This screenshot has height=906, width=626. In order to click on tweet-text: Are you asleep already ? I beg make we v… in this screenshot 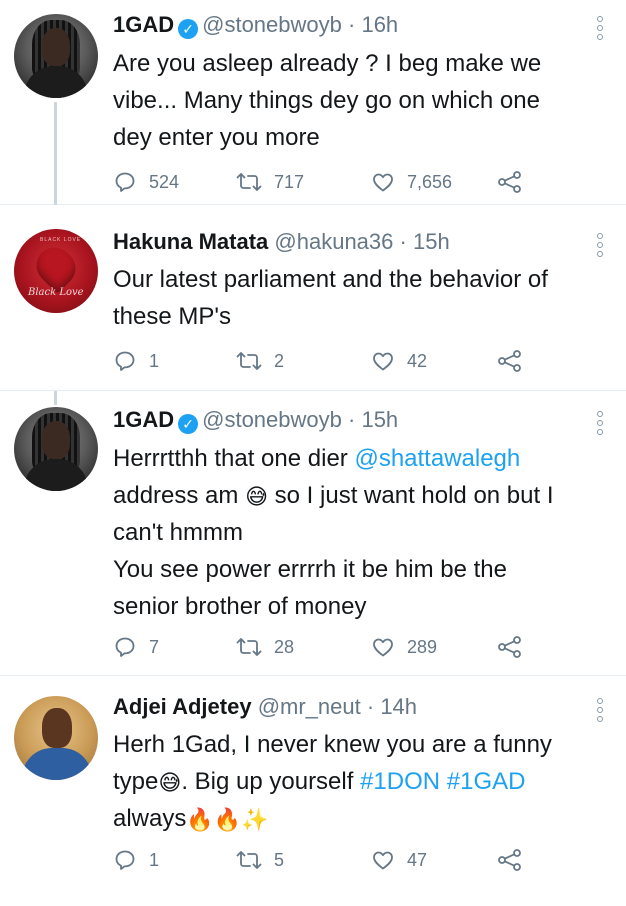, I will do `click(349, 100)`.